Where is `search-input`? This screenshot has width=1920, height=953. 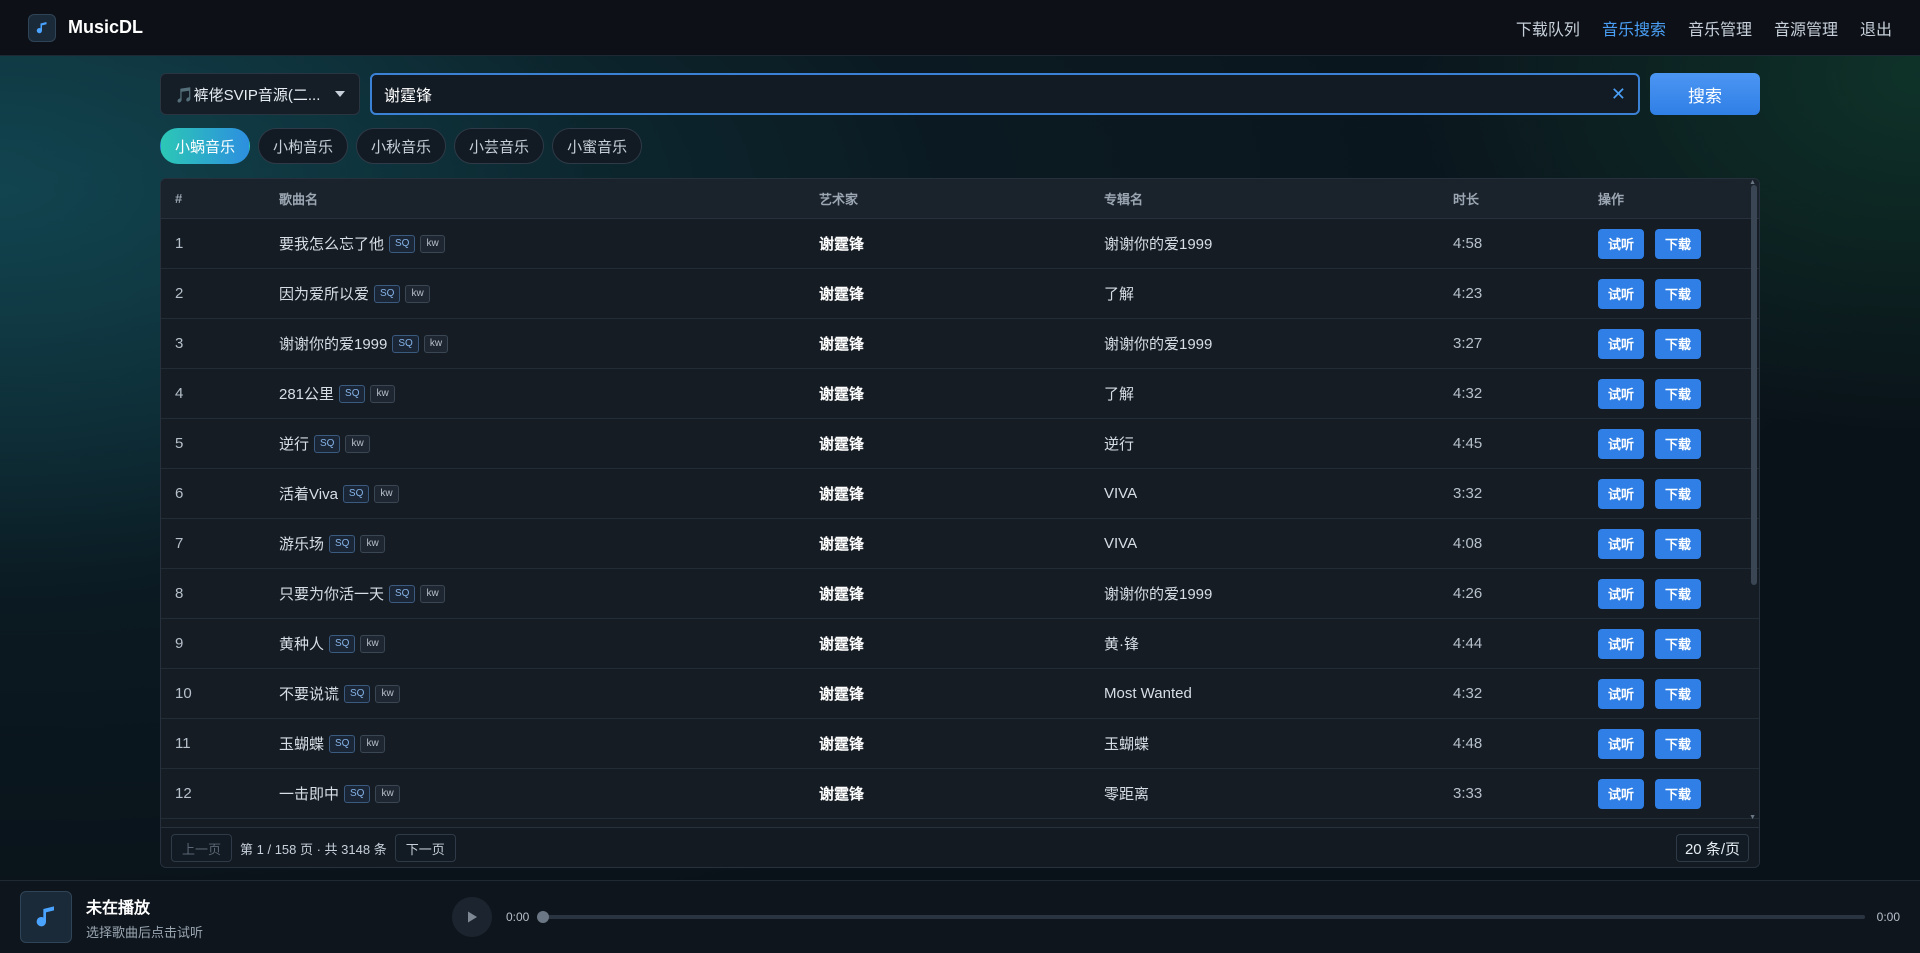
search-input is located at coordinates (997, 94).